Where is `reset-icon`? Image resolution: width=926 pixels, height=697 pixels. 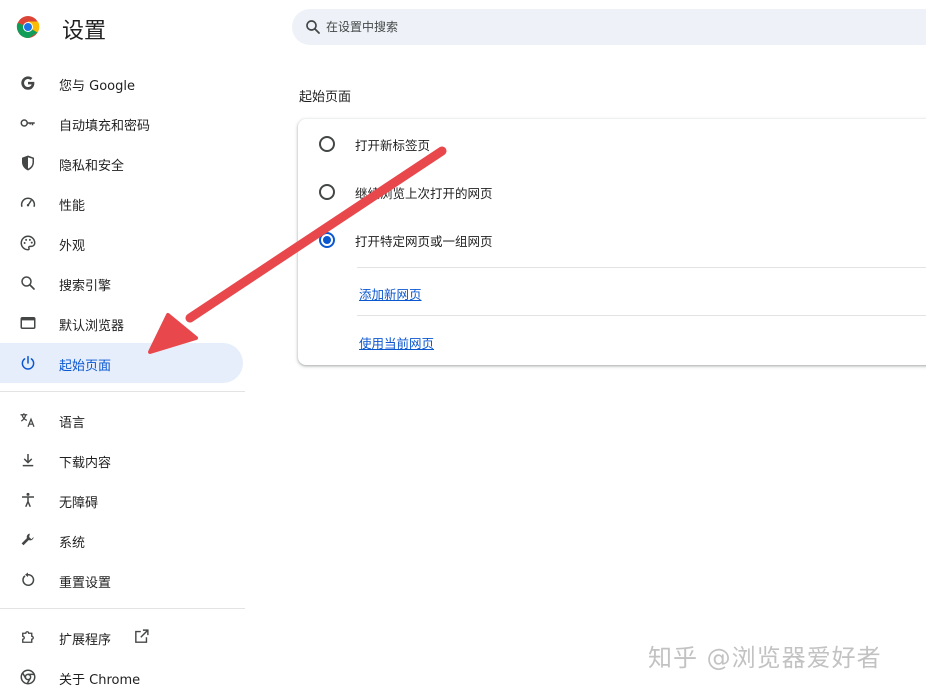
reset-icon is located at coordinates (28, 579).